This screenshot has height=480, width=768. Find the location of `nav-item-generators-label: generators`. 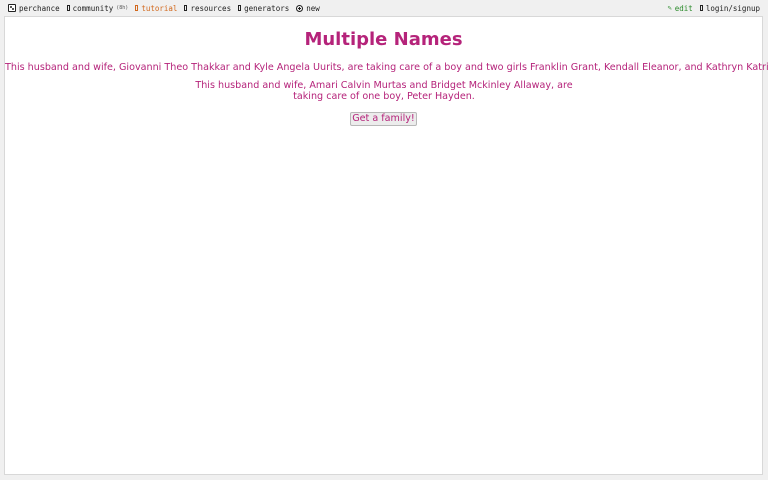

nav-item-generators-label: generators is located at coordinates (267, 8).